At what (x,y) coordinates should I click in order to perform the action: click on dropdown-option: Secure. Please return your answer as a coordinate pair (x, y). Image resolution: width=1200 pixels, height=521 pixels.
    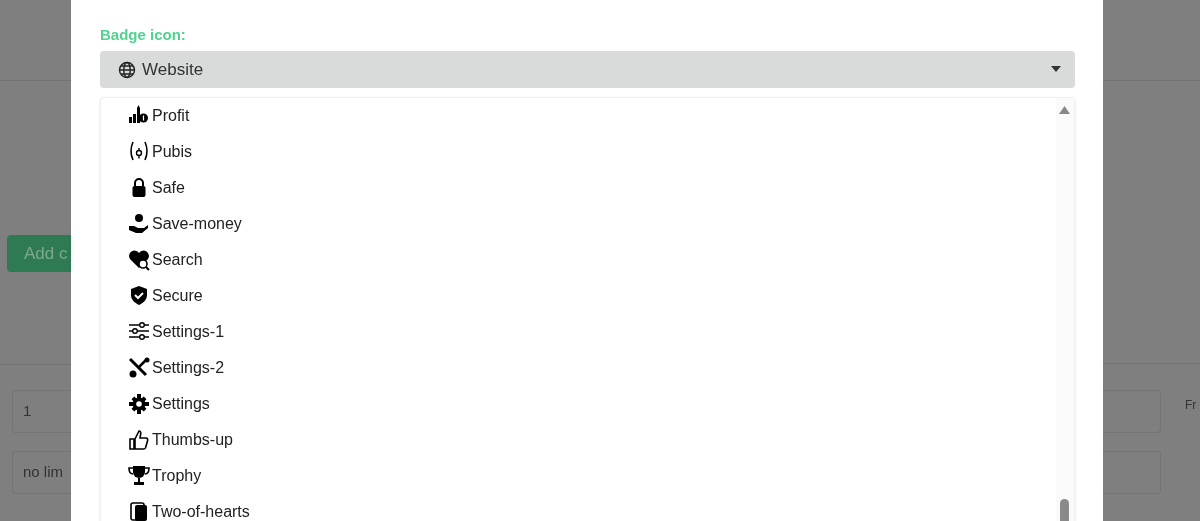
    Looking at the image, I should click on (587, 296).